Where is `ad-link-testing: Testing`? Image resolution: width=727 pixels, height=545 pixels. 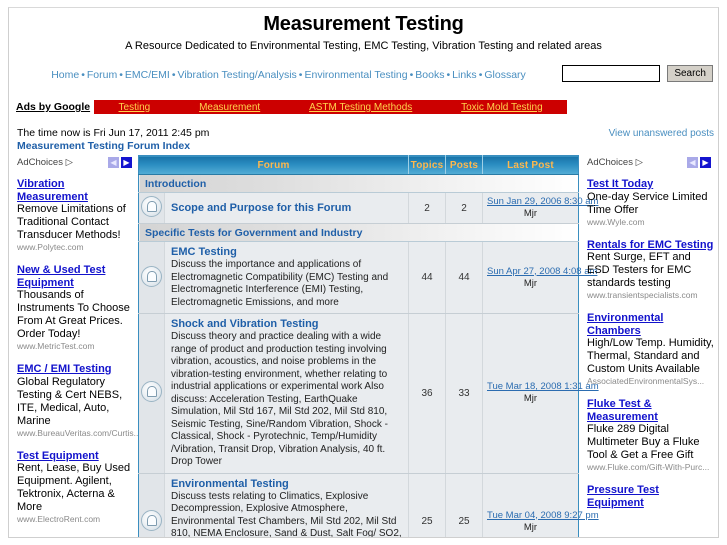 ad-link-testing: Testing is located at coordinates (134, 107).